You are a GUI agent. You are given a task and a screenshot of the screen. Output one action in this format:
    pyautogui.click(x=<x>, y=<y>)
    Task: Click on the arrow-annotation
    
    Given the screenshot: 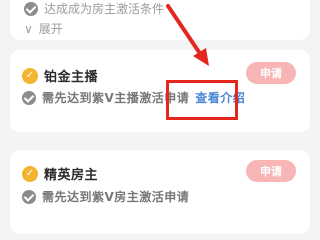 What is the action you would take?
    pyautogui.click(x=187, y=35)
    